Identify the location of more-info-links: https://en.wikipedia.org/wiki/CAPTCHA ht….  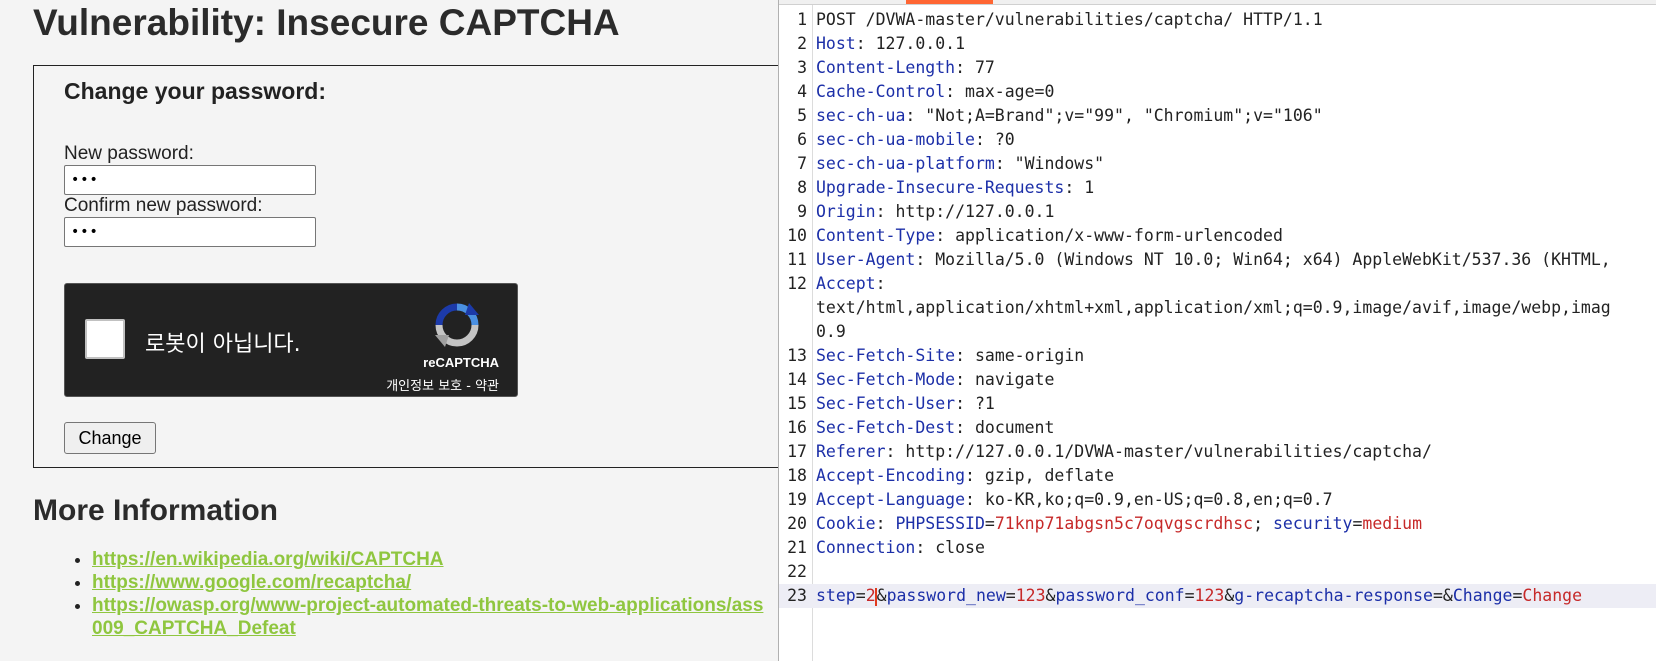
(417, 594).